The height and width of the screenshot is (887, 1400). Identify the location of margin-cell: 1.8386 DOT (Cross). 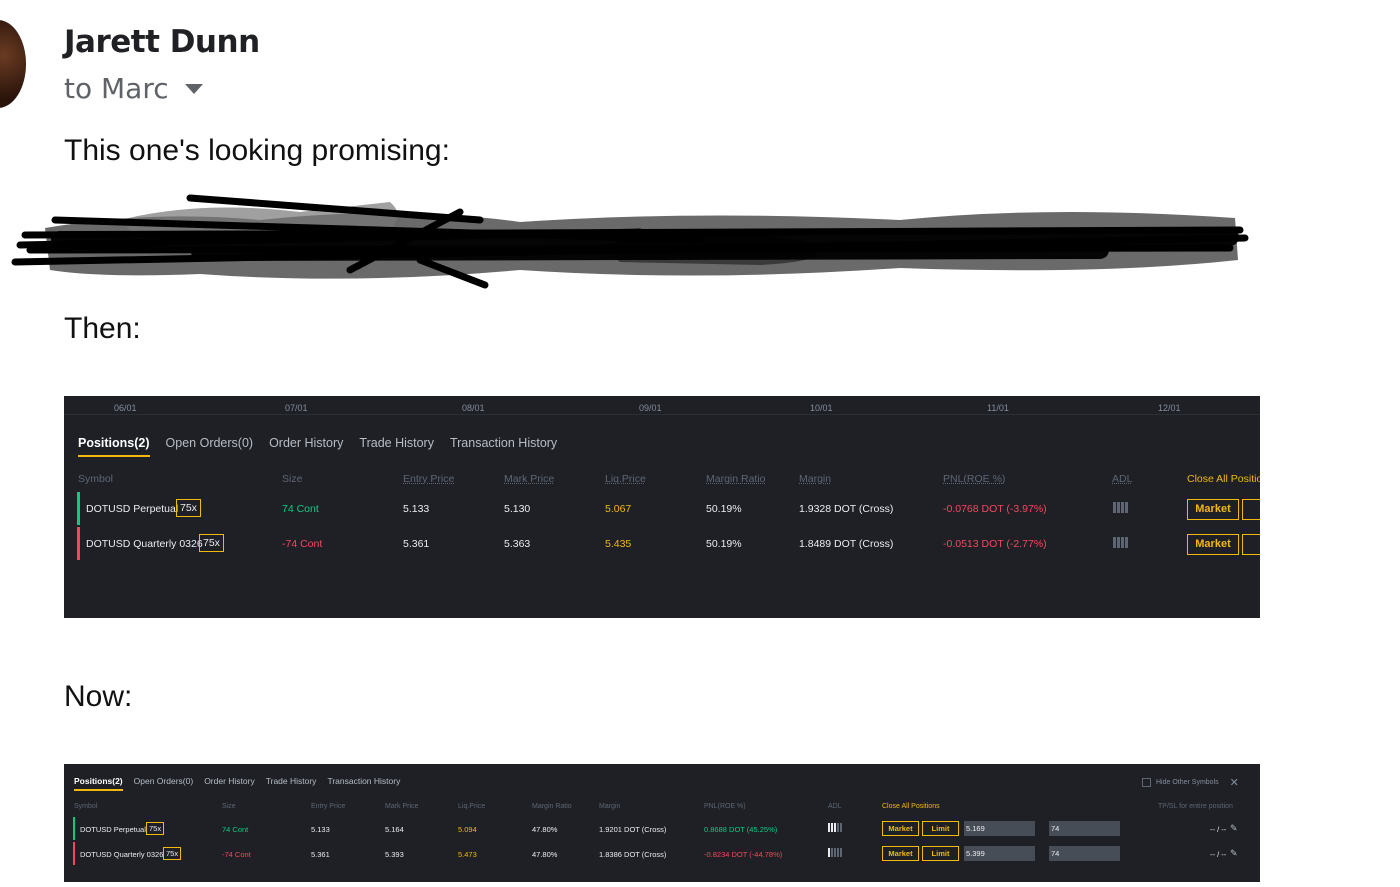
(633, 854).